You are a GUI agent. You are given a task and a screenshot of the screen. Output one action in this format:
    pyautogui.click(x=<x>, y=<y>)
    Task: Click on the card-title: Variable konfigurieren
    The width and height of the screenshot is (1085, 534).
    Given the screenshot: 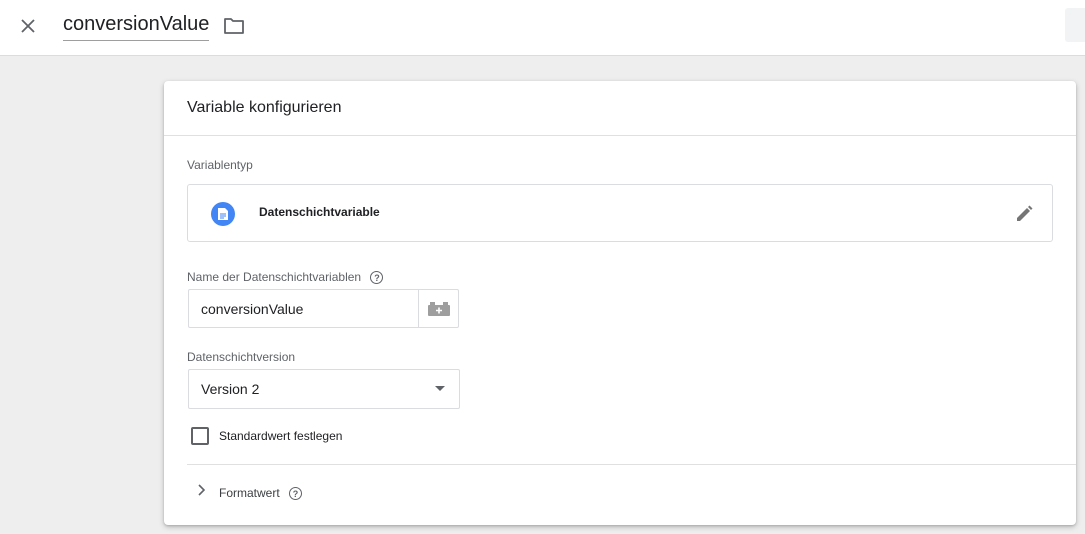 What is the action you would take?
    pyautogui.click(x=264, y=107)
    